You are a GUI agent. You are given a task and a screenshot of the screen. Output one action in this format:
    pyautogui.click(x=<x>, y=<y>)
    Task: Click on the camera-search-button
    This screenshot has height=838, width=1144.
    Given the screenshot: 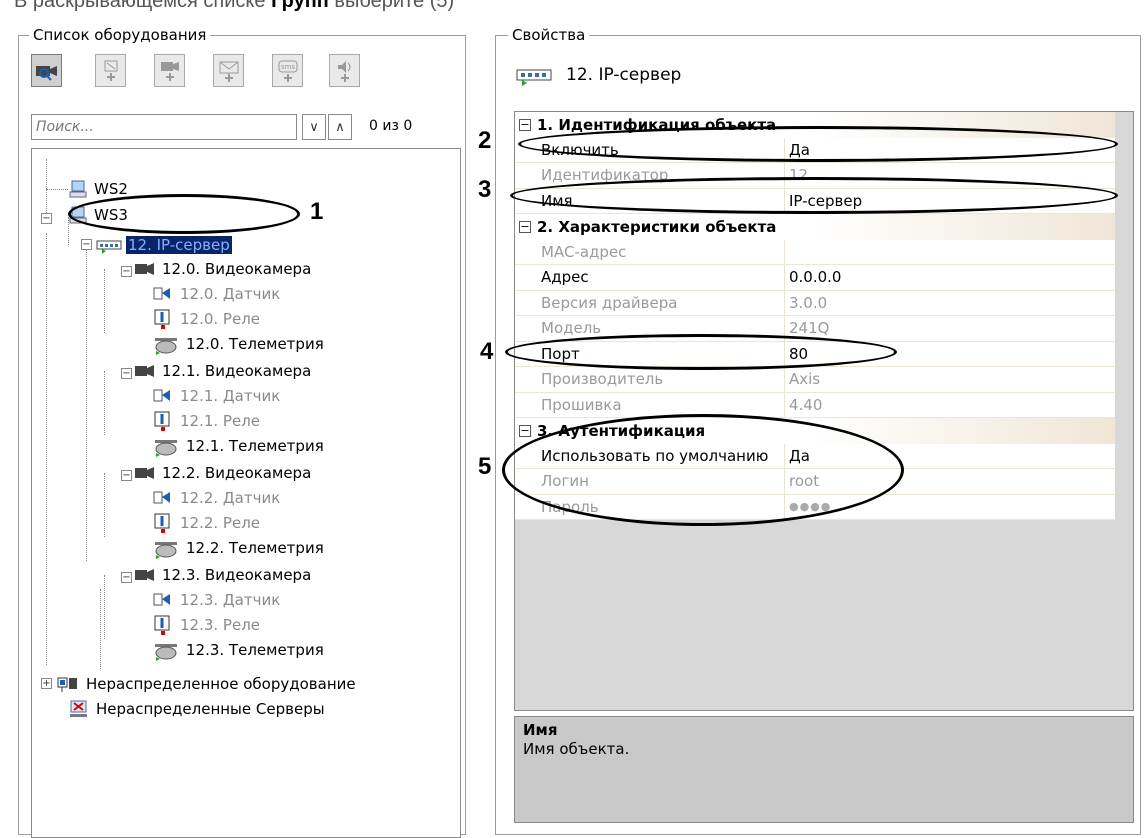 What is the action you would take?
    pyautogui.click(x=46, y=70)
    